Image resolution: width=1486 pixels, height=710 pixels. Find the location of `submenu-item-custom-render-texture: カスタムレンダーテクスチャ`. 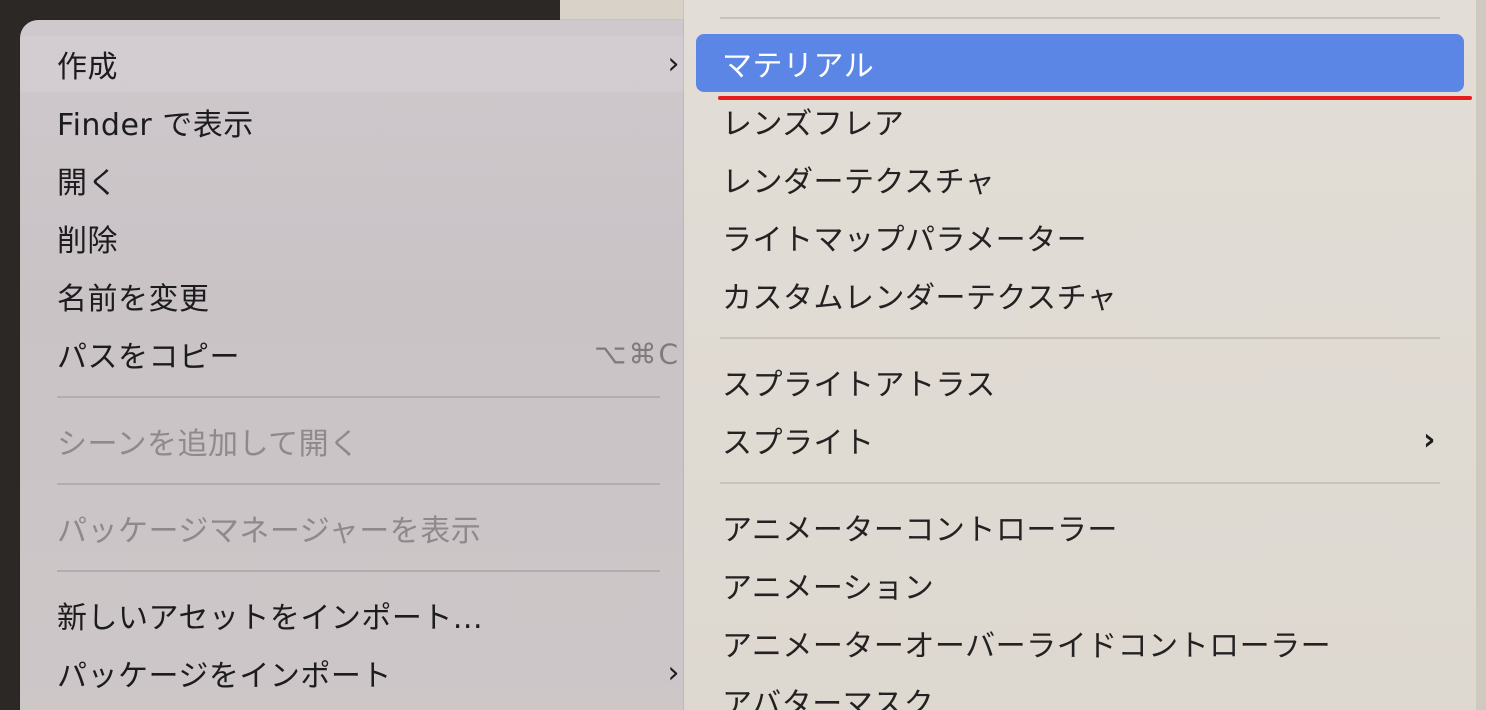

submenu-item-custom-render-texture: カスタムレンダーテクスチャ is located at coordinates (1080, 295).